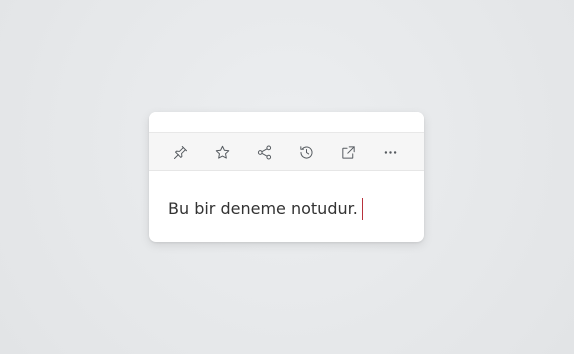  What do you see at coordinates (286, 152) in the screenshot?
I see `note-toolbar` at bounding box center [286, 152].